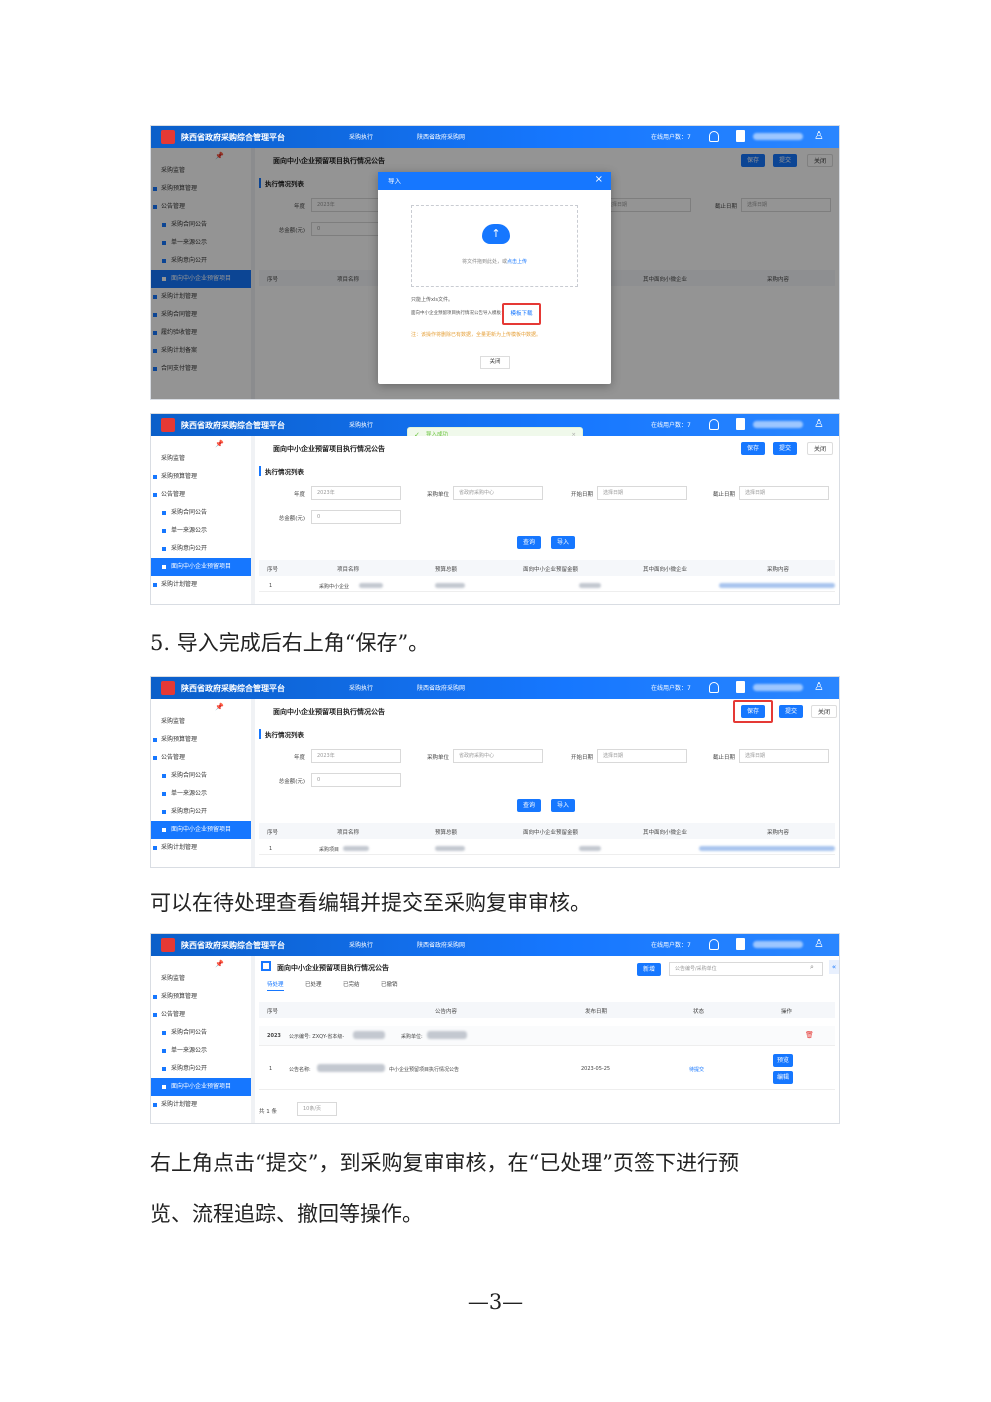 Image resolution: width=991 pixels, height=1402 pixels. Describe the element at coordinates (168, 688) in the screenshot. I see `platform-logo` at that location.